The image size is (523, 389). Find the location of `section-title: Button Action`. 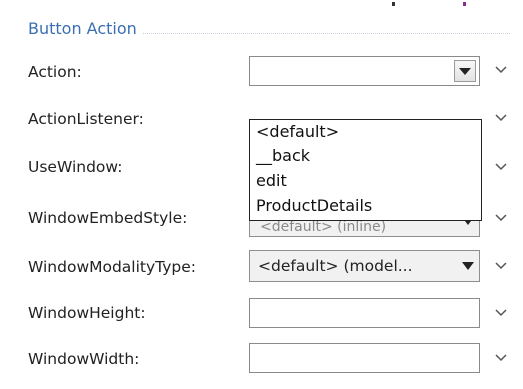

section-title: Button Action is located at coordinates (85, 28).